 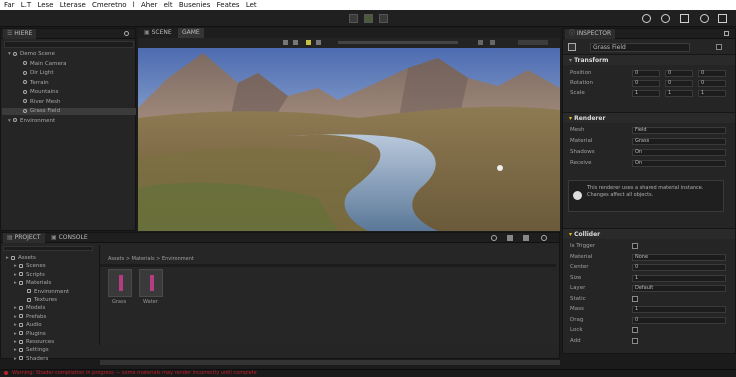 What do you see at coordinates (49, 308) in the screenshot?
I see `folder-item: ▸ Models` at bounding box center [49, 308].